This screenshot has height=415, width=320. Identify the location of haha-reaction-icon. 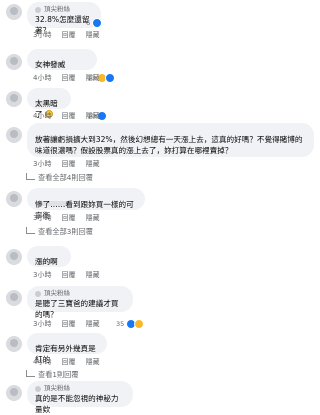
(139, 324).